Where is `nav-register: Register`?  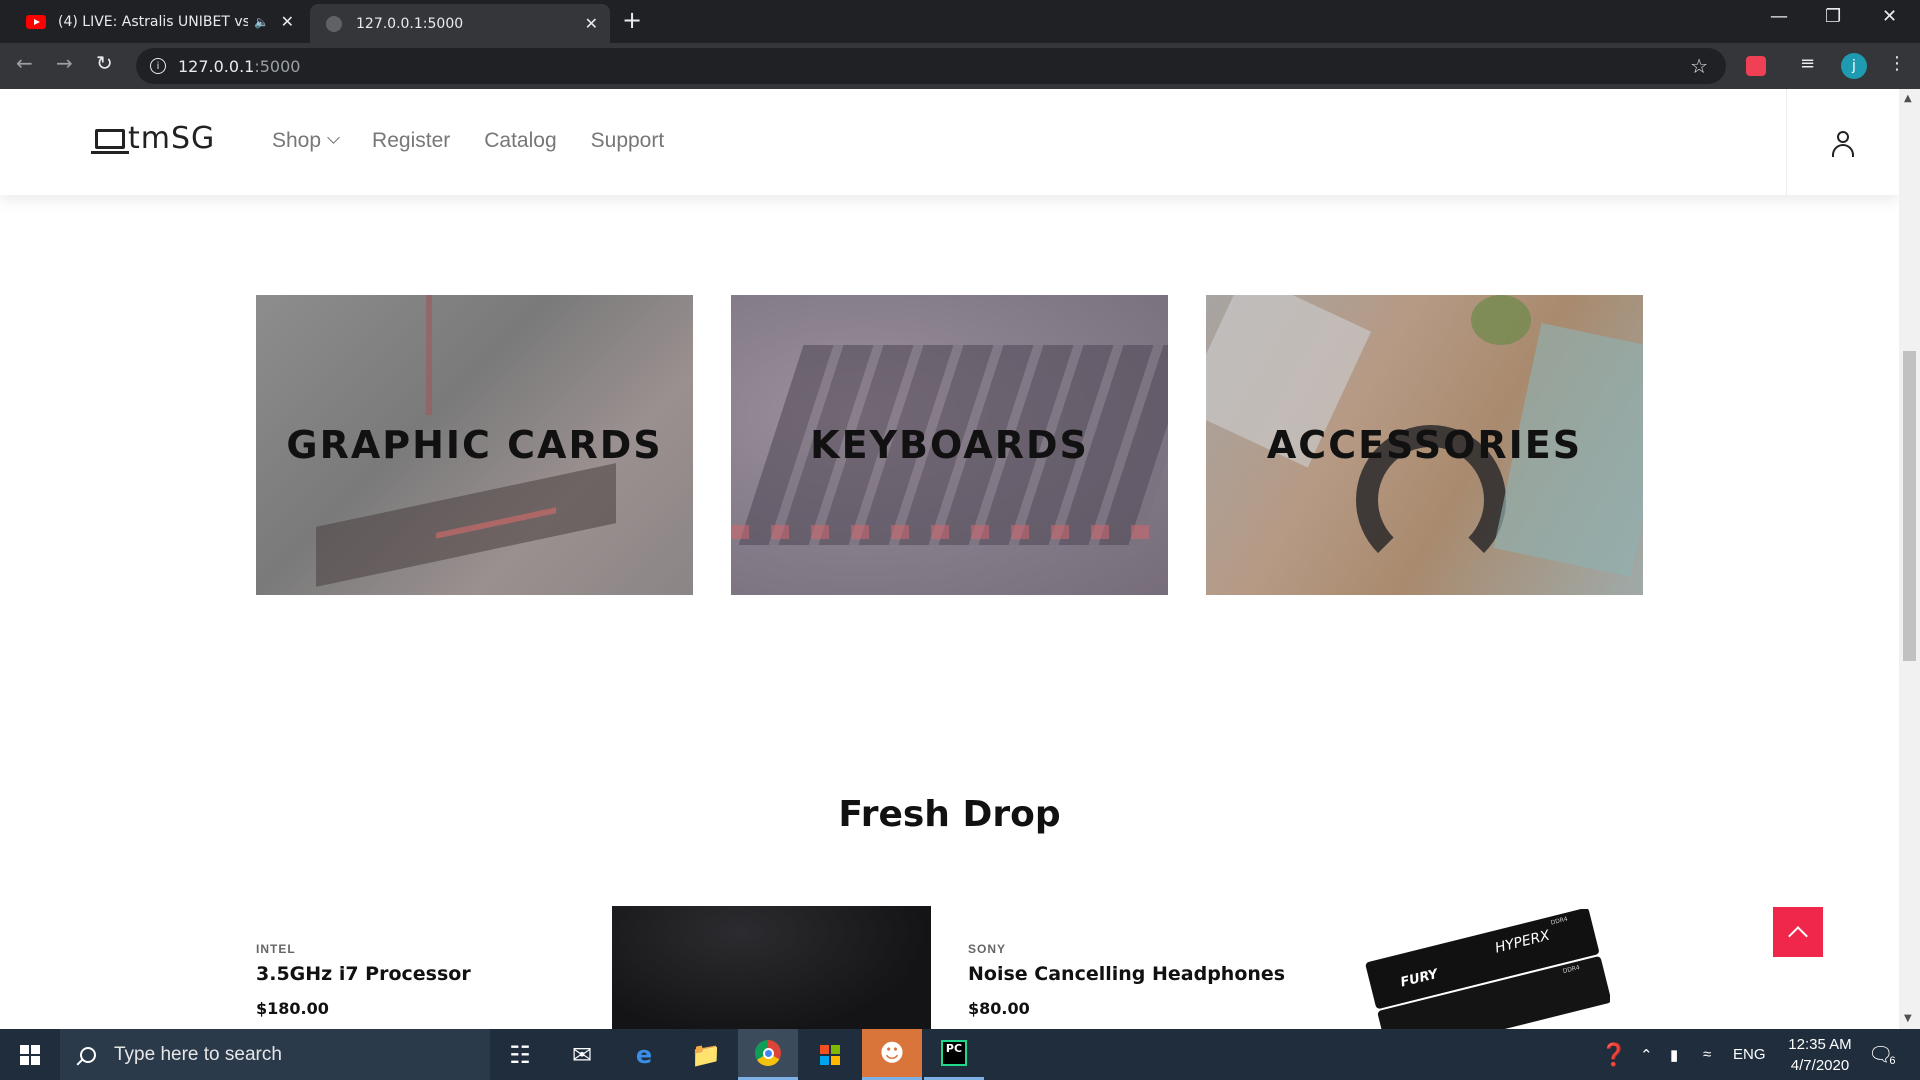
nav-register: Register is located at coordinates (411, 141).